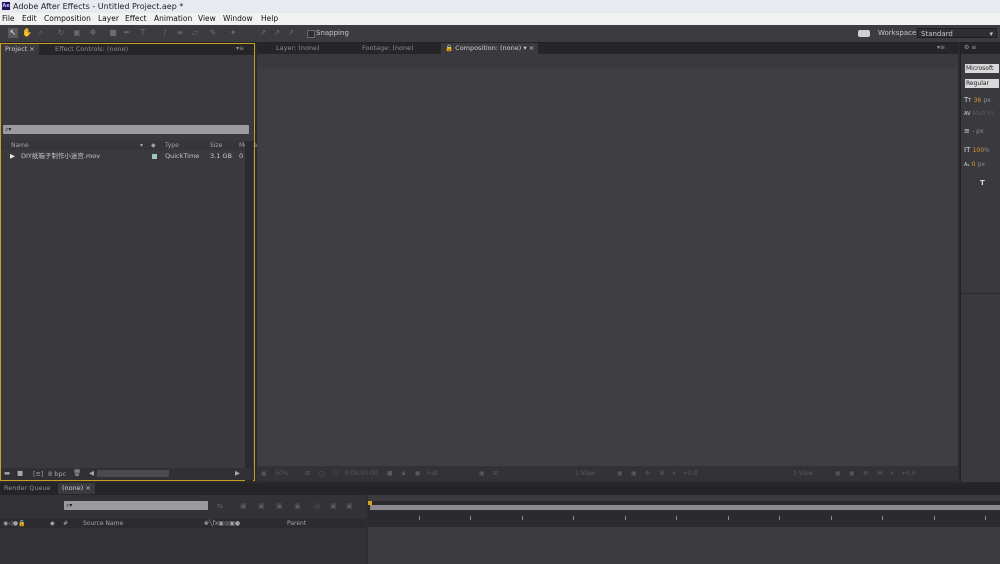 The image size is (1000, 564). I want to click on bpc-label: 8 bpc, so click(57, 474).